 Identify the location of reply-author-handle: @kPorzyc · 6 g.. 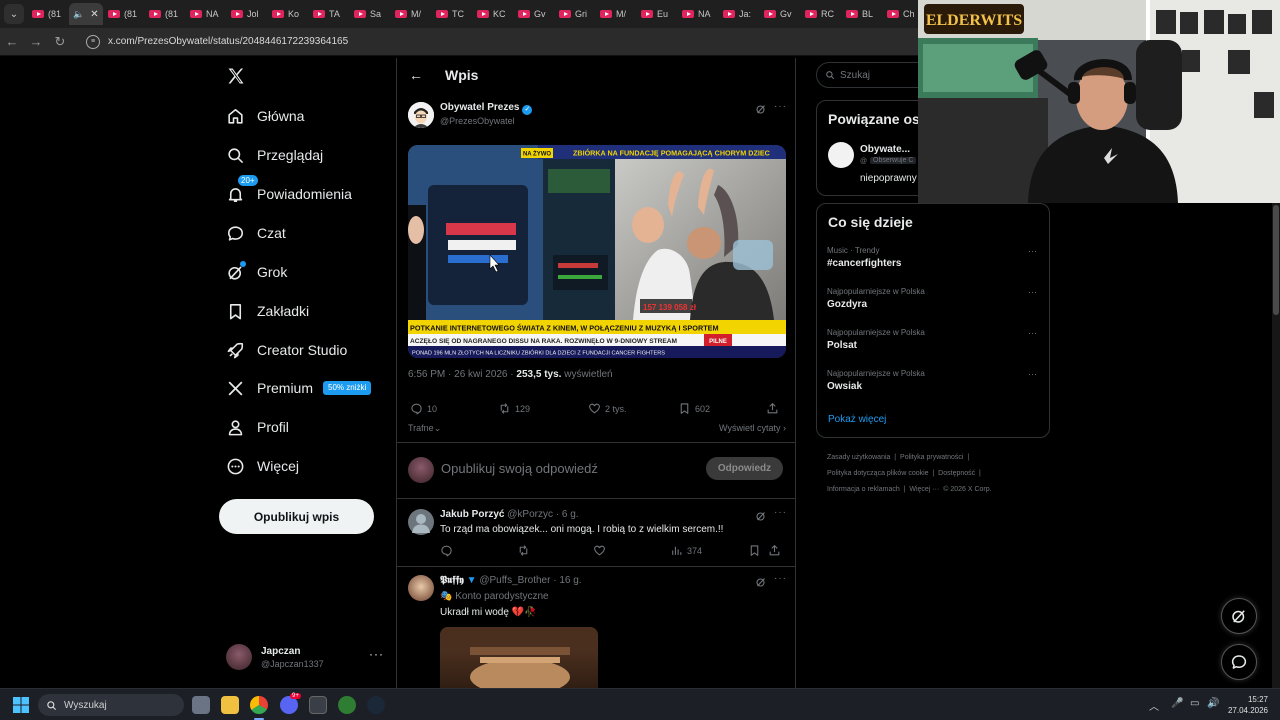
(542, 514).